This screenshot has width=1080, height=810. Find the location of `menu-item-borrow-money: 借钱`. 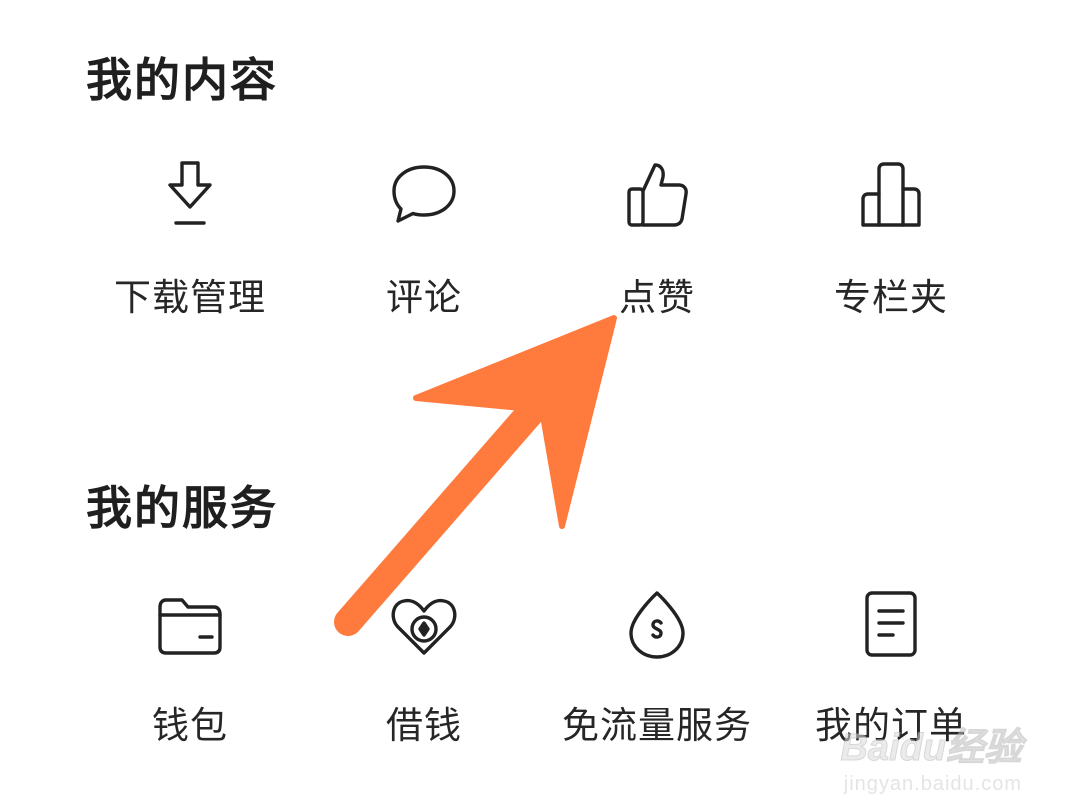

menu-item-borrow-money: 借钱 is located at coordinates (424, 675).